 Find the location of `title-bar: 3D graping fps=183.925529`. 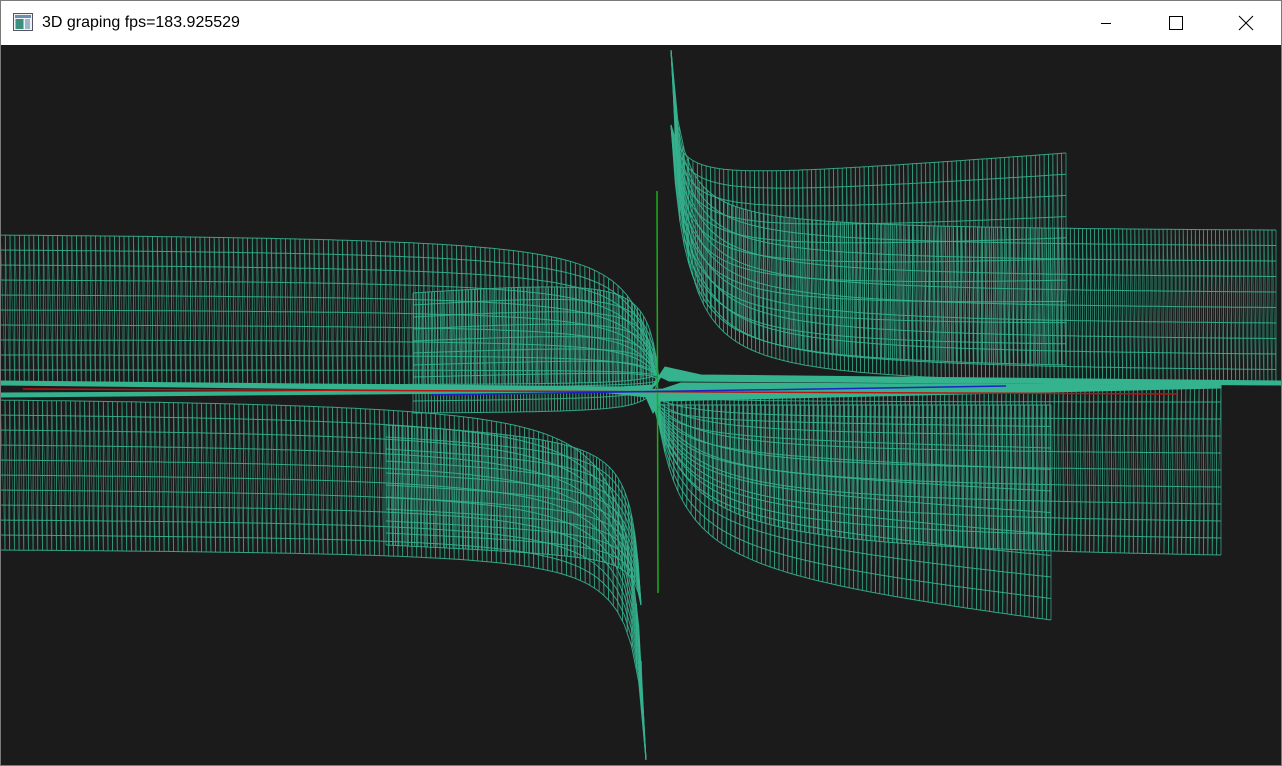

title-bar: 3D graping fps=183.925529 is located at coordinates (641, 23).